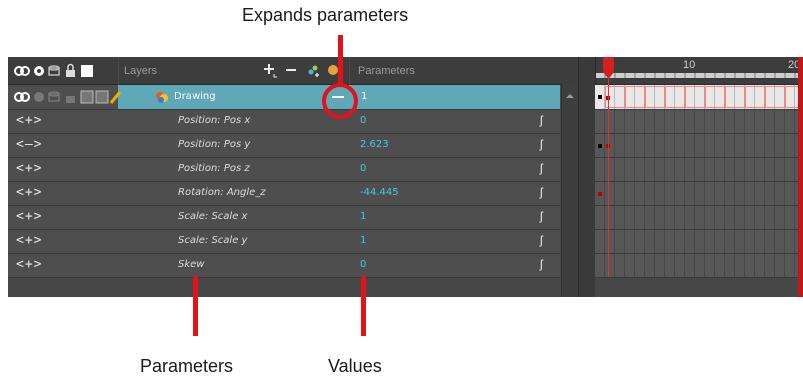  I want to click on parameter-name: Rotation: Angle_z, so click(222, 192).